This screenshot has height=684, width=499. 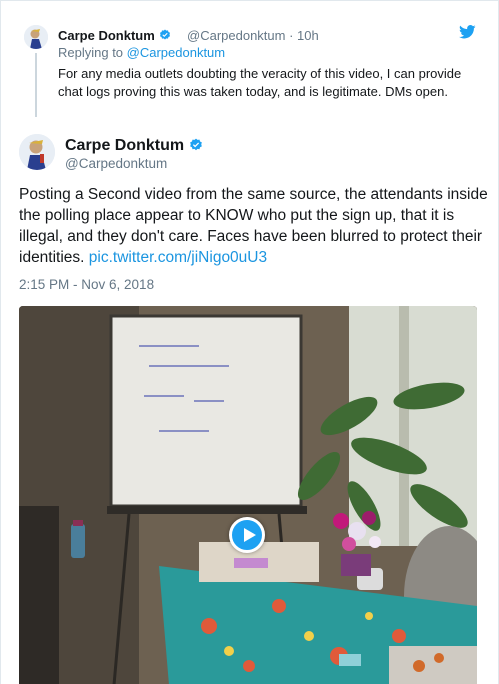 I want to click on replying-to: Replying to @Carpedonktum, so click(x=141, y=52).